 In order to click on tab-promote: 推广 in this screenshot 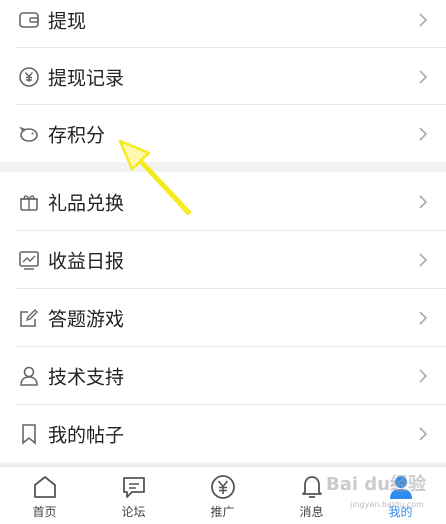, I will do `click(222, 495)`.